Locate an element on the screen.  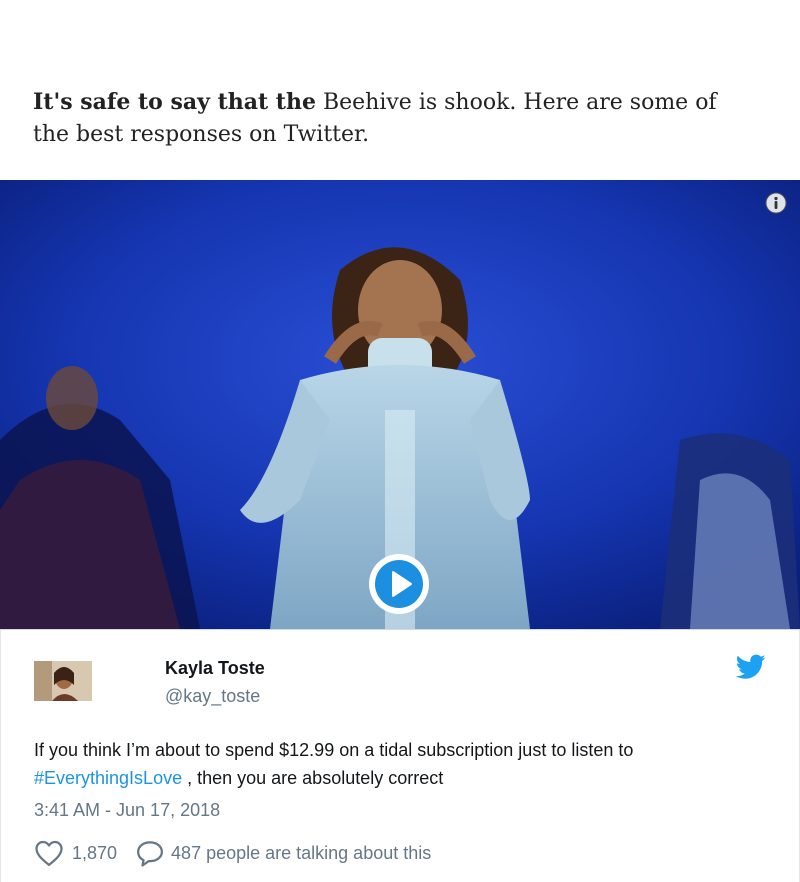
conversation-button: 487 people are talking about this is located at coordinates (283, 853).